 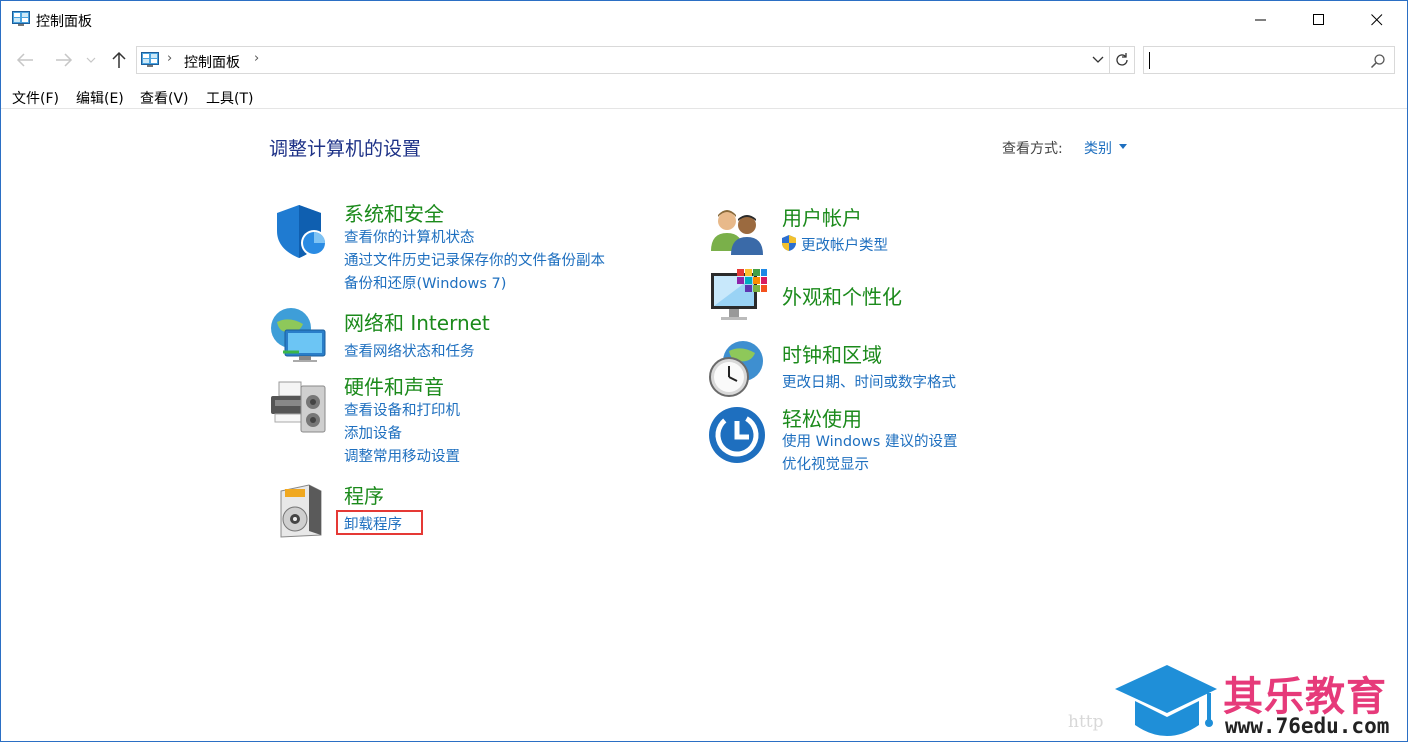 I want to click on link-change-date-time-format: 更改日期、时间或数字格式, so click(x=869, y=381).